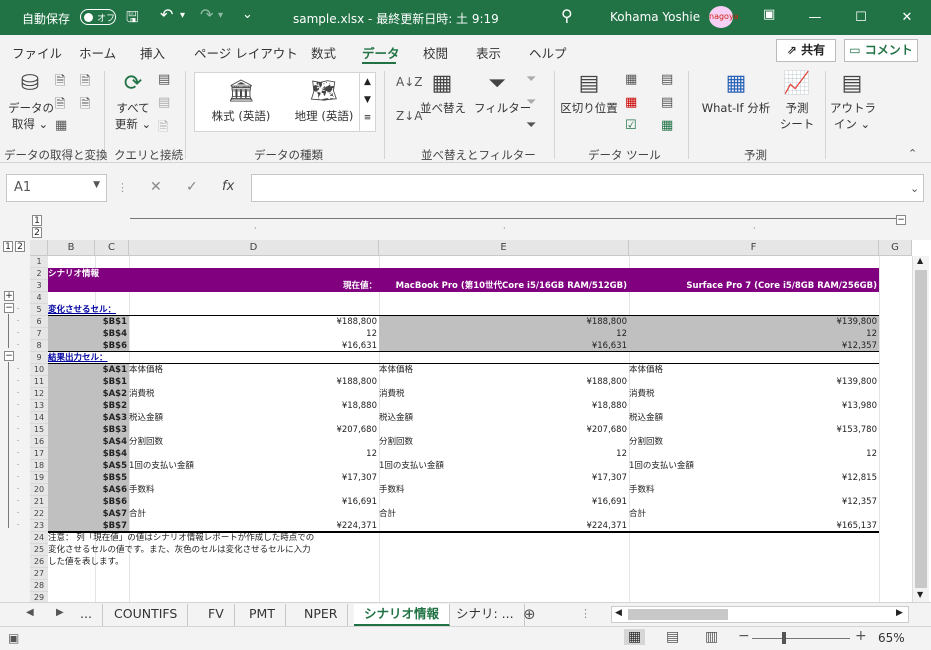 This screenshot has height=650, width=931. What do you see at coordinates (504, 248) in the screenshot?
I see `column-header-e: E` at bounding box center [504, 248].